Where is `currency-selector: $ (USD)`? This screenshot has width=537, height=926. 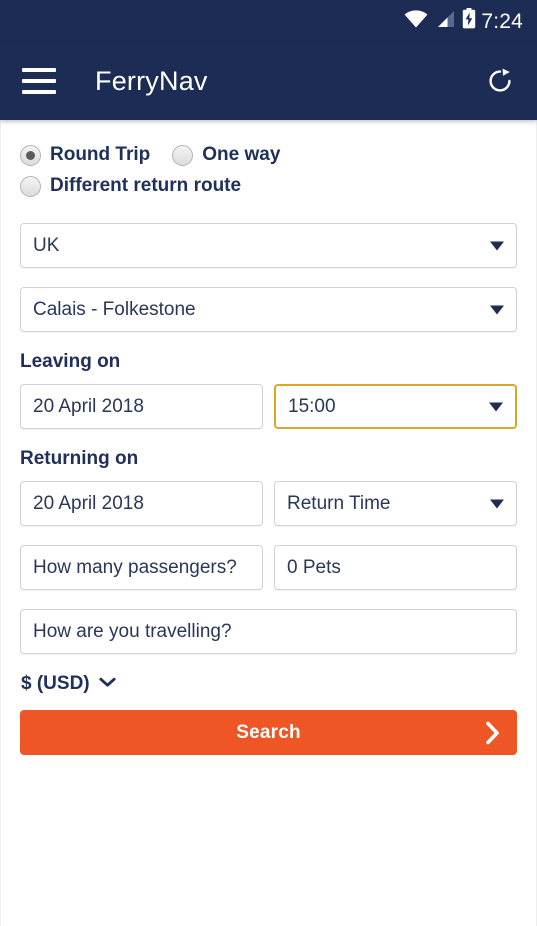
currency-selector: $ (USD) is located at coordinates (68, 684).